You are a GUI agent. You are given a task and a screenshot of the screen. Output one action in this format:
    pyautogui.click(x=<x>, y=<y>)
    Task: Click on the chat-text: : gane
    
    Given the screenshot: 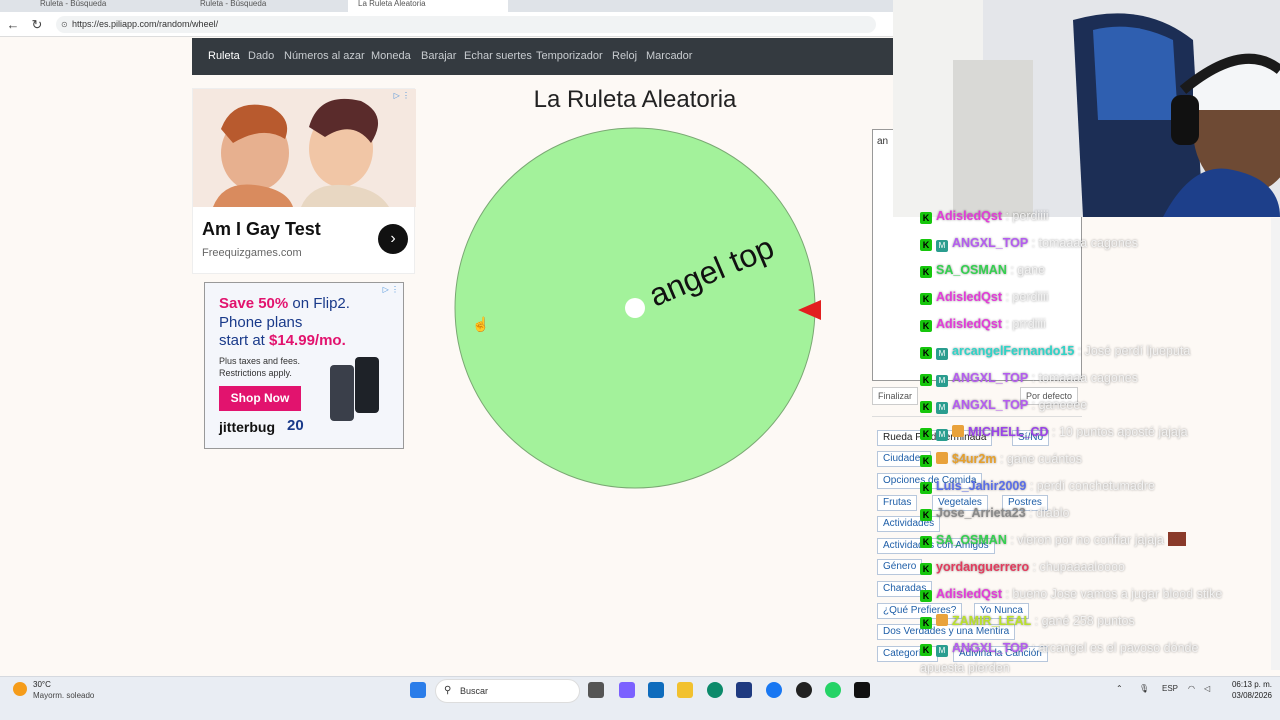 What is the action you would take?
    pyautogui.click(x=1026, y=270)
    